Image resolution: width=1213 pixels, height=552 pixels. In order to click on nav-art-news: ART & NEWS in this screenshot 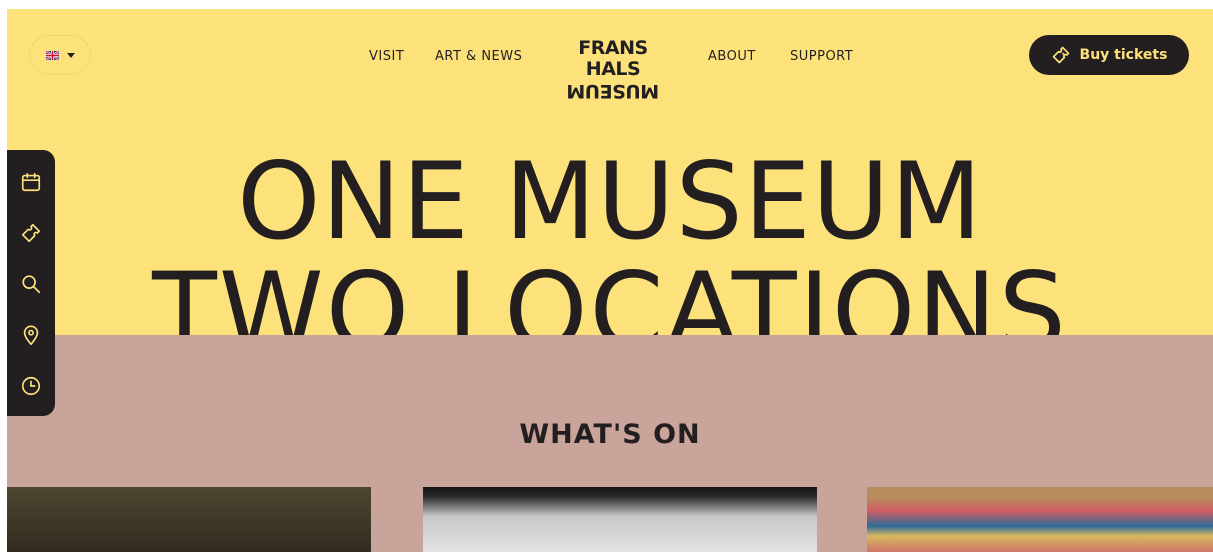, I will do `click(478, 56)`.